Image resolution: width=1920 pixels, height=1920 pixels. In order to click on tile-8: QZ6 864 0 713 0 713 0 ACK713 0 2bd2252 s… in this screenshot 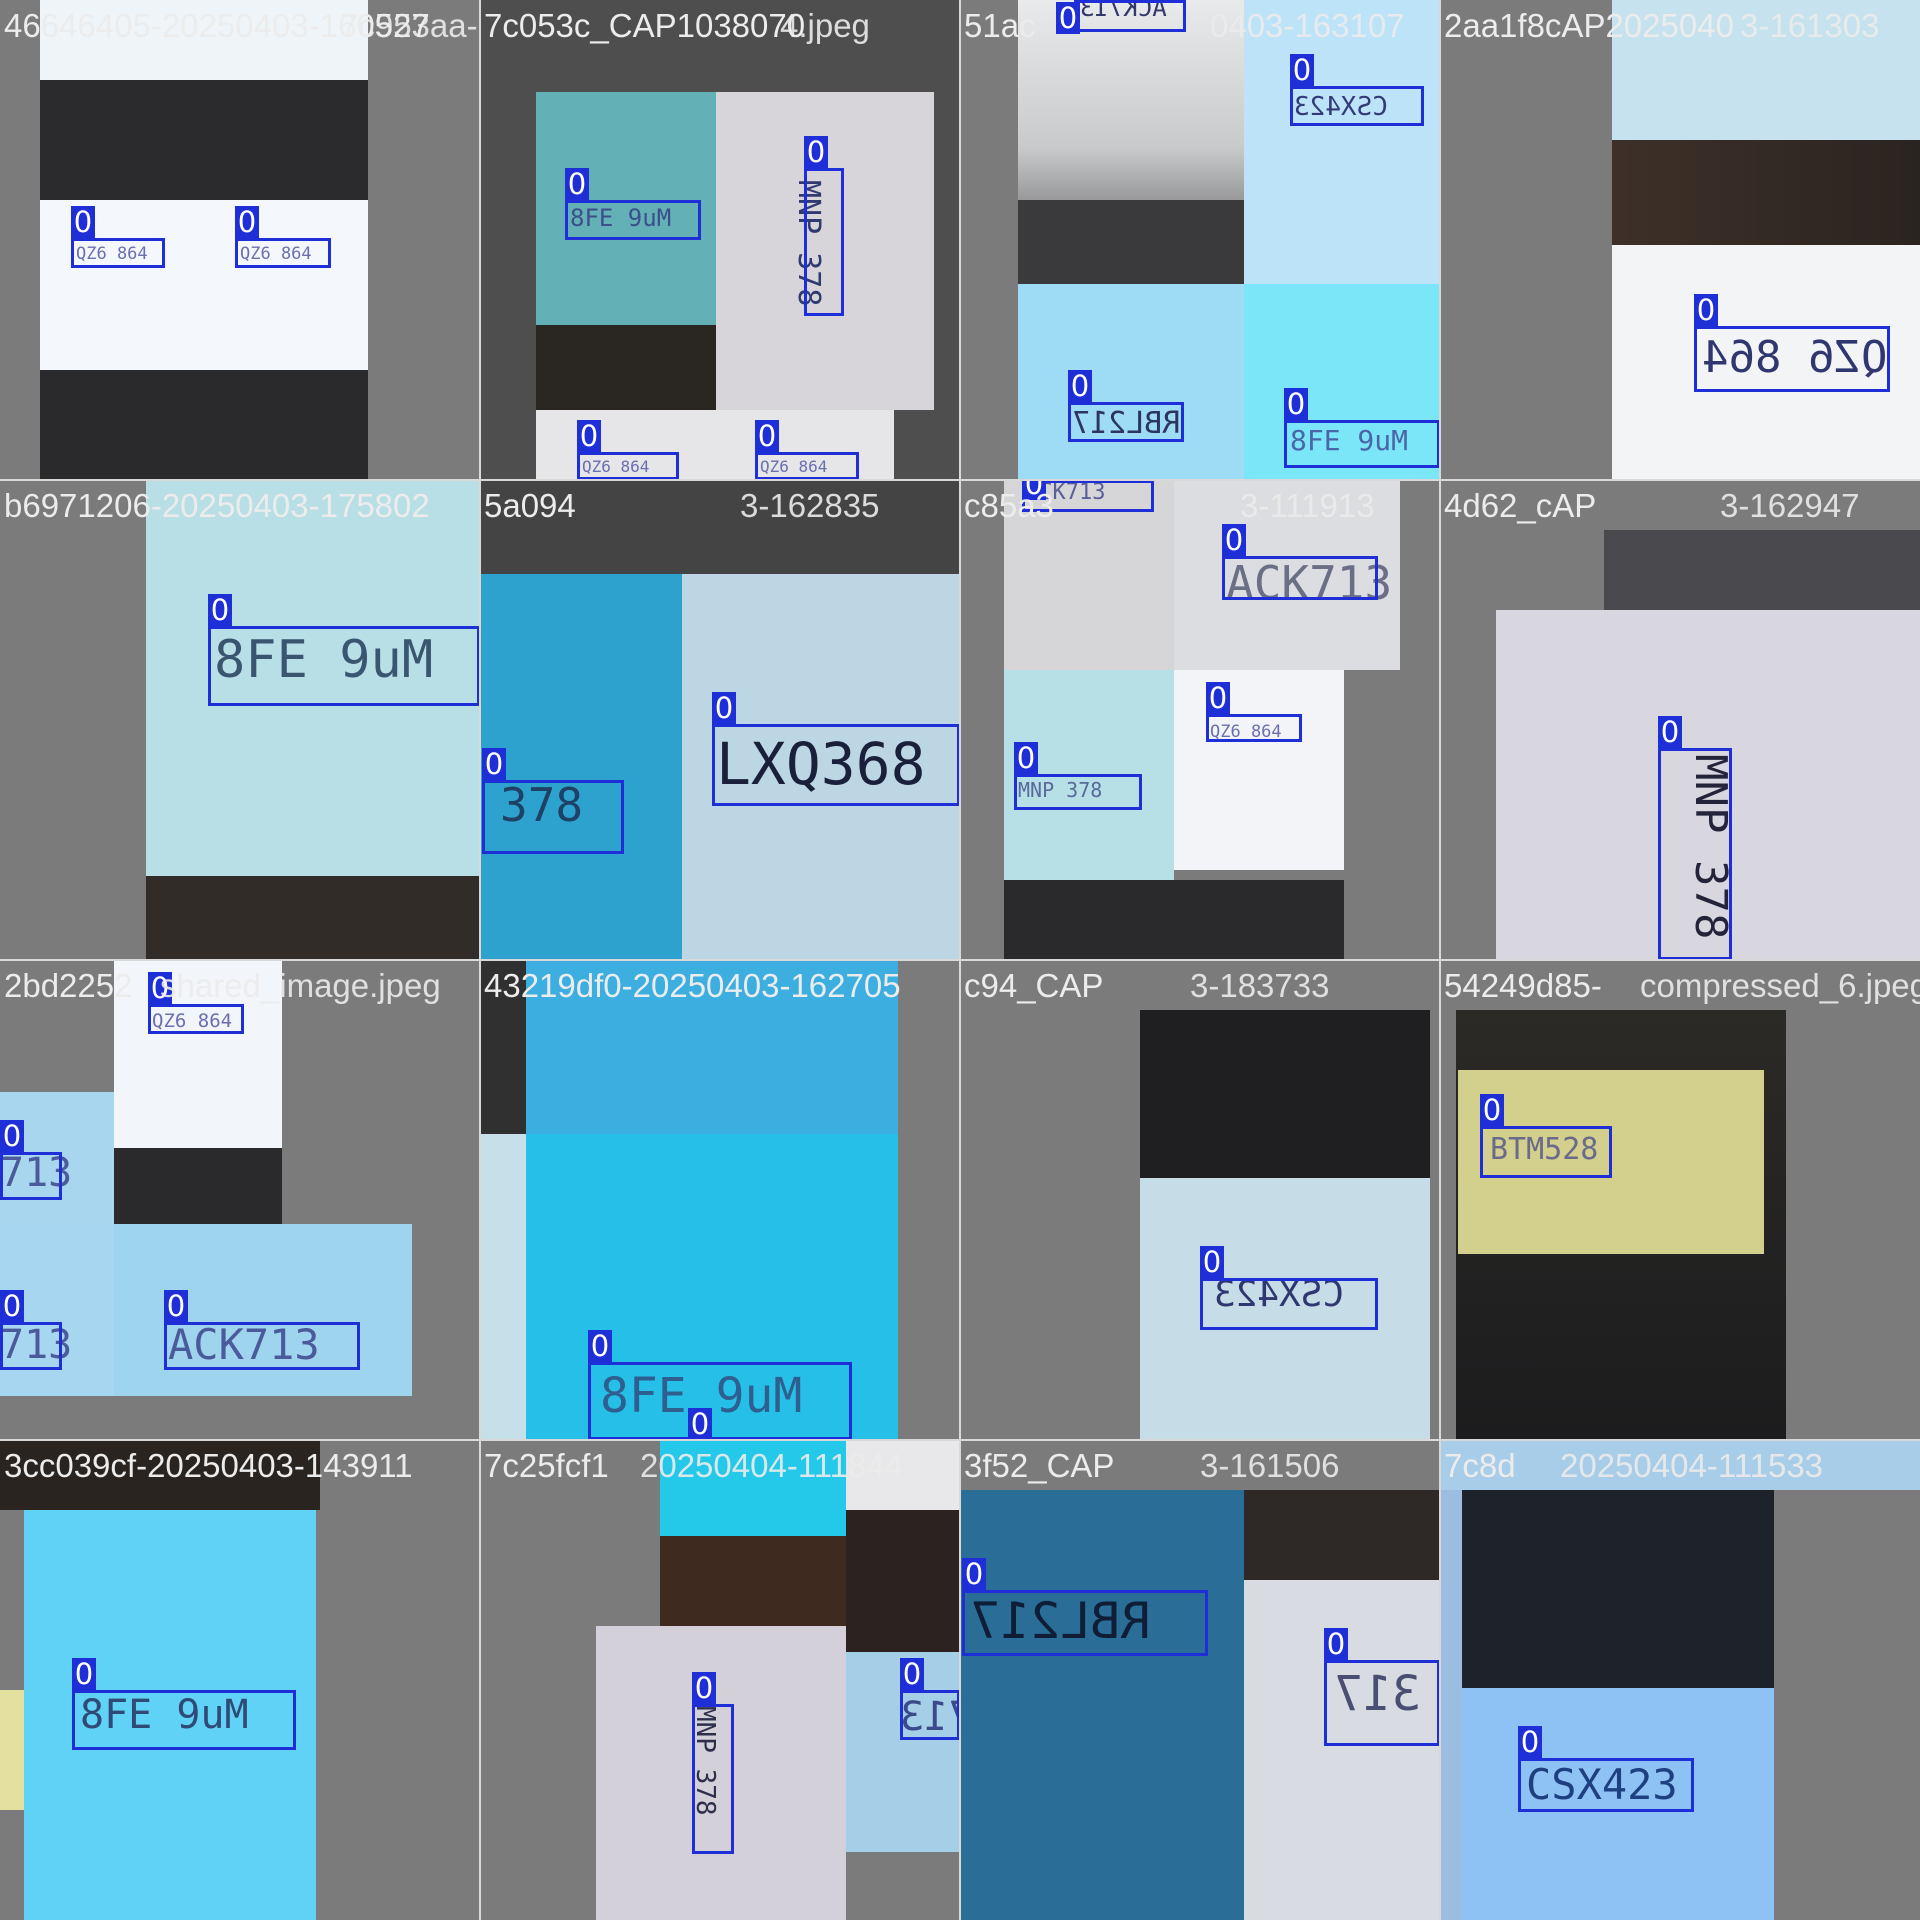, I will do `click(240, 1200)`.